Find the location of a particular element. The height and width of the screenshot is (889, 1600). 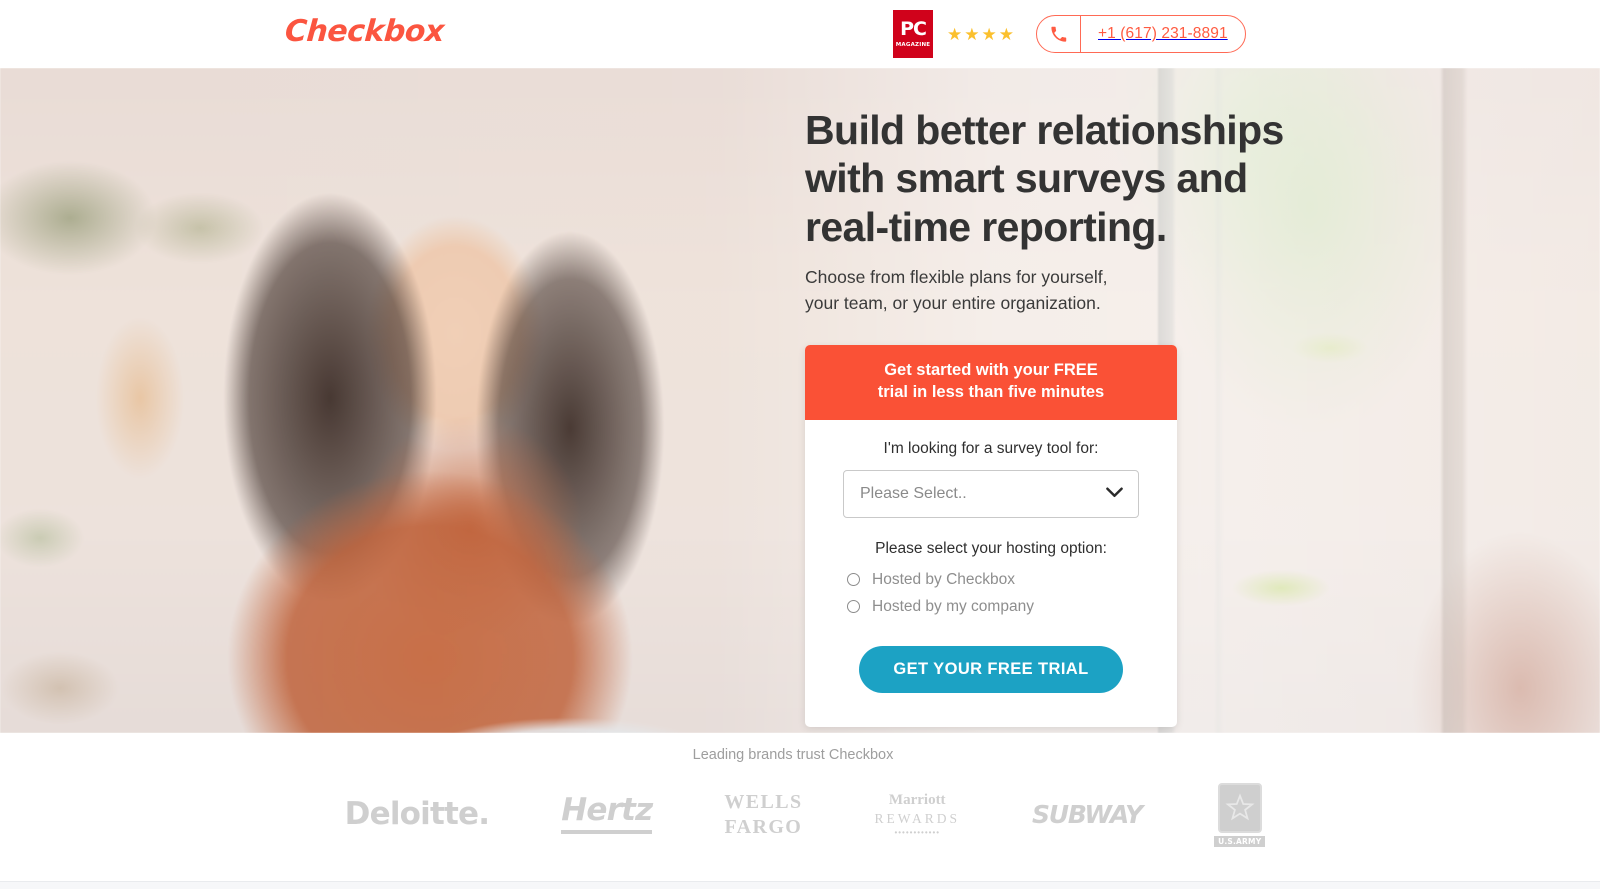

army-star-box is located at coordinates (1239, 808).